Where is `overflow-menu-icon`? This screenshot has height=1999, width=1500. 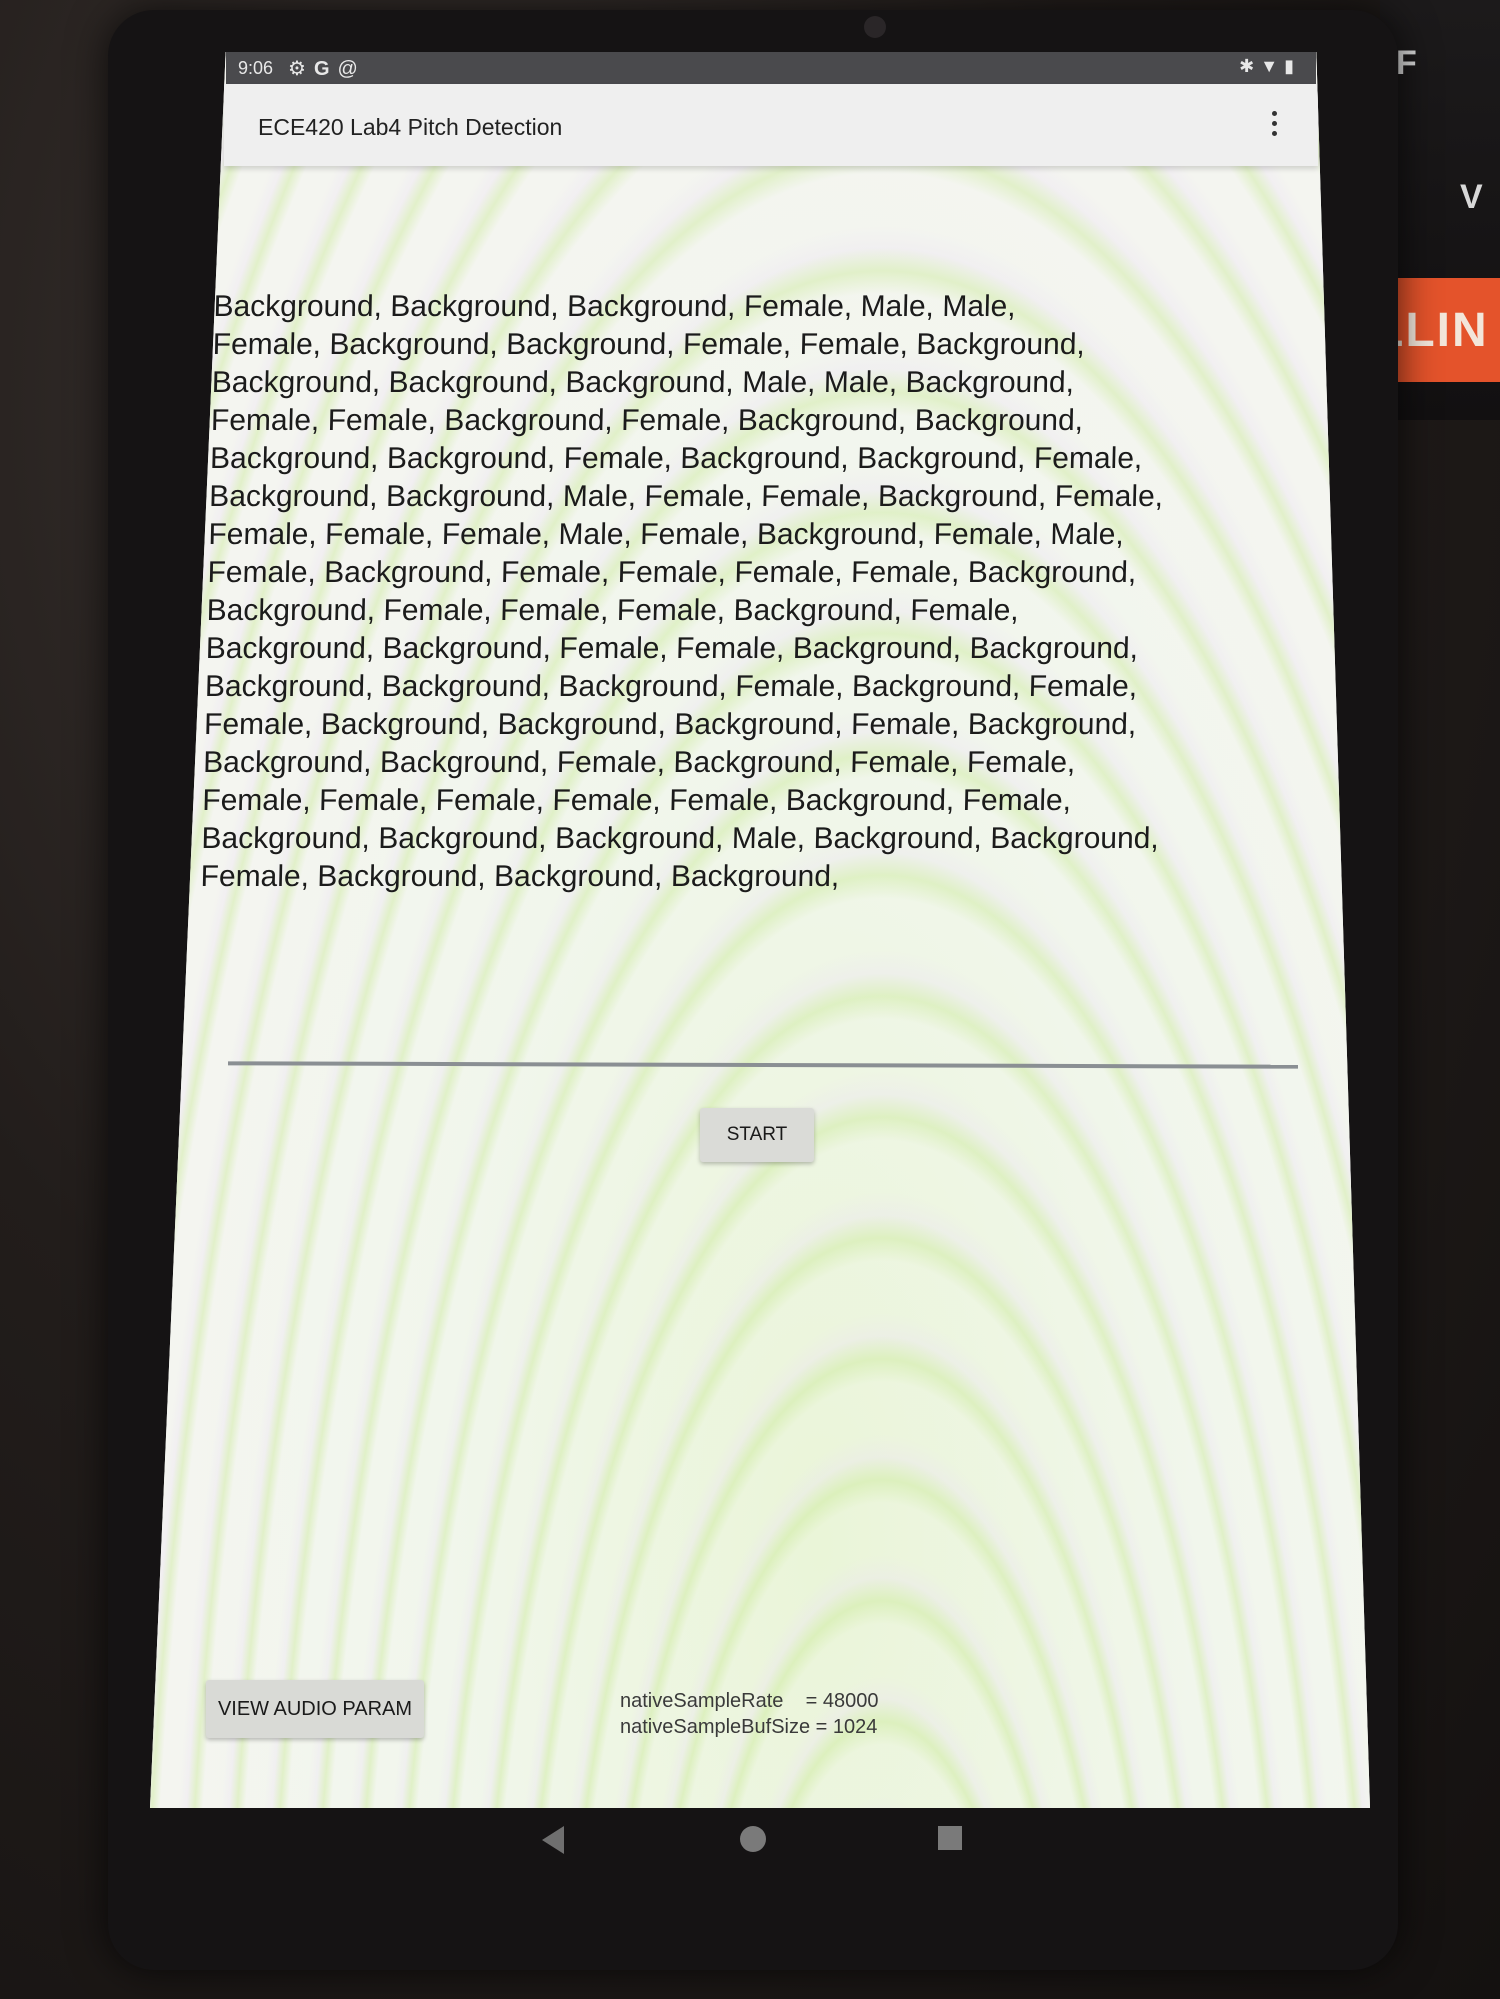
overflow-menu-icon is located at coordinates (1274, 123).